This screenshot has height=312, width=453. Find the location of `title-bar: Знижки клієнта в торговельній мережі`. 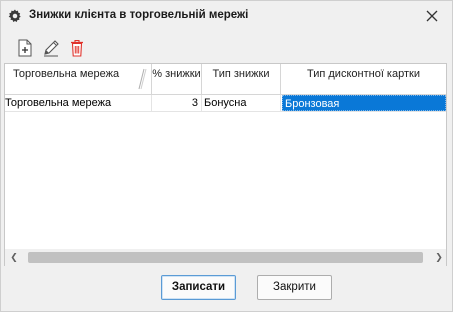

title-bar: Знижки клієнта в торговельній мережі is located at coordinates (226, 16).